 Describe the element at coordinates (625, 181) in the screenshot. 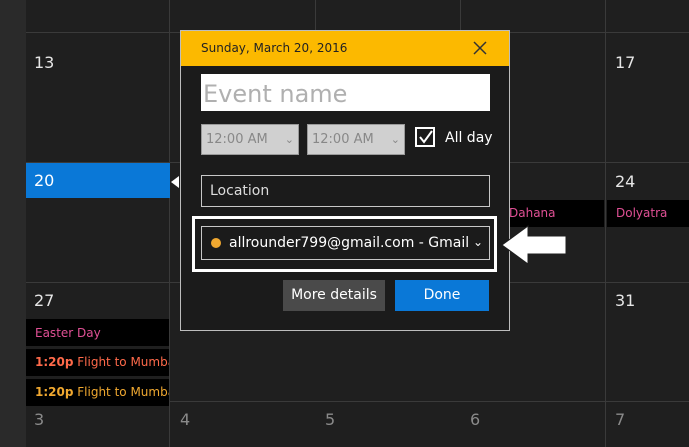

I see `day-24: 24` at that location.